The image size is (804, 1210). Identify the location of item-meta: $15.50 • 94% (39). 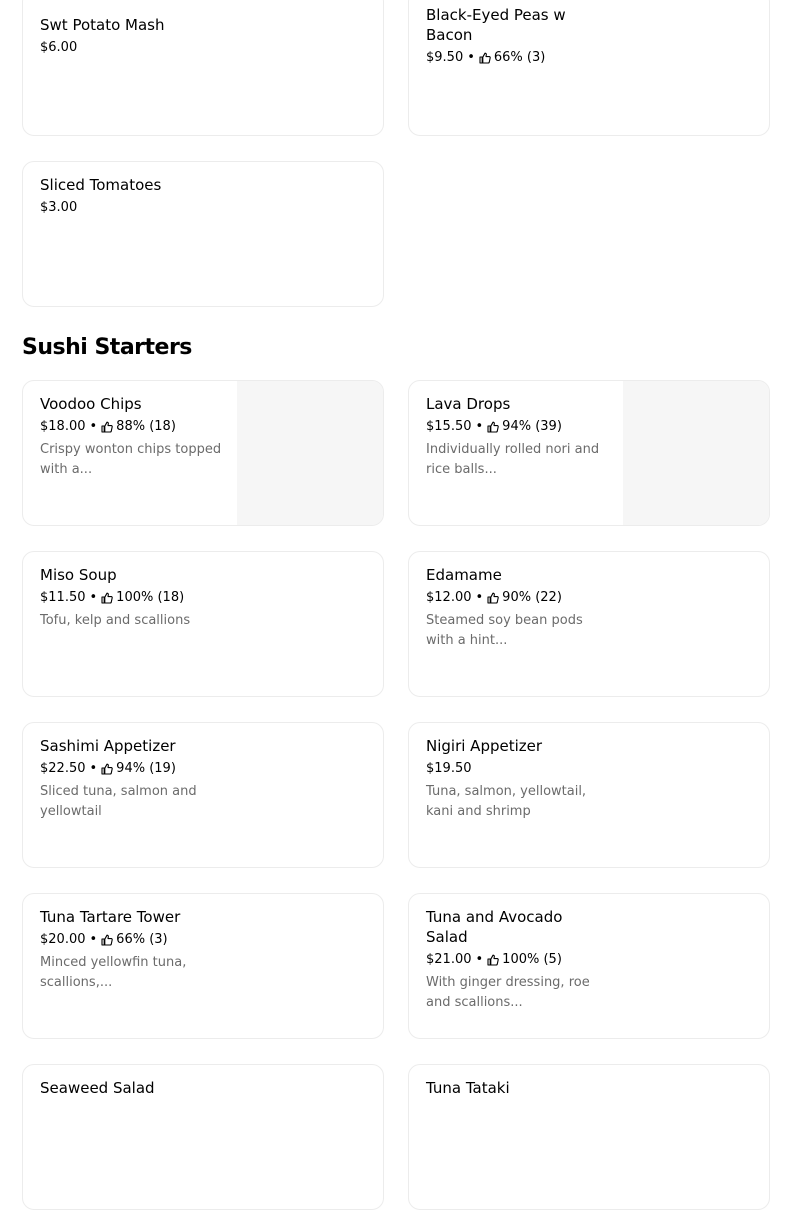
(518, 427).